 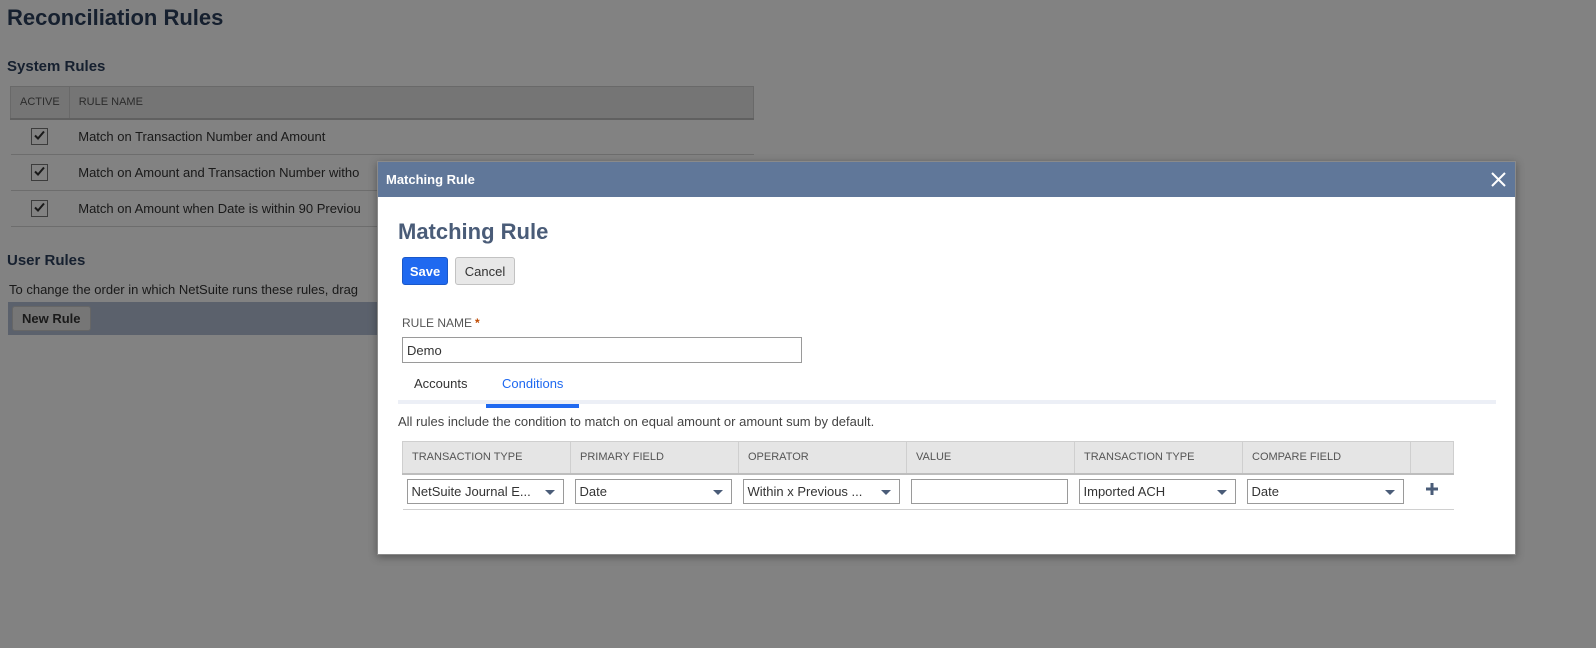 What do you see at coordinates (653, 492) in the screenshot?
I see `primary-field-select: Date` at bounding box center [653, 492].